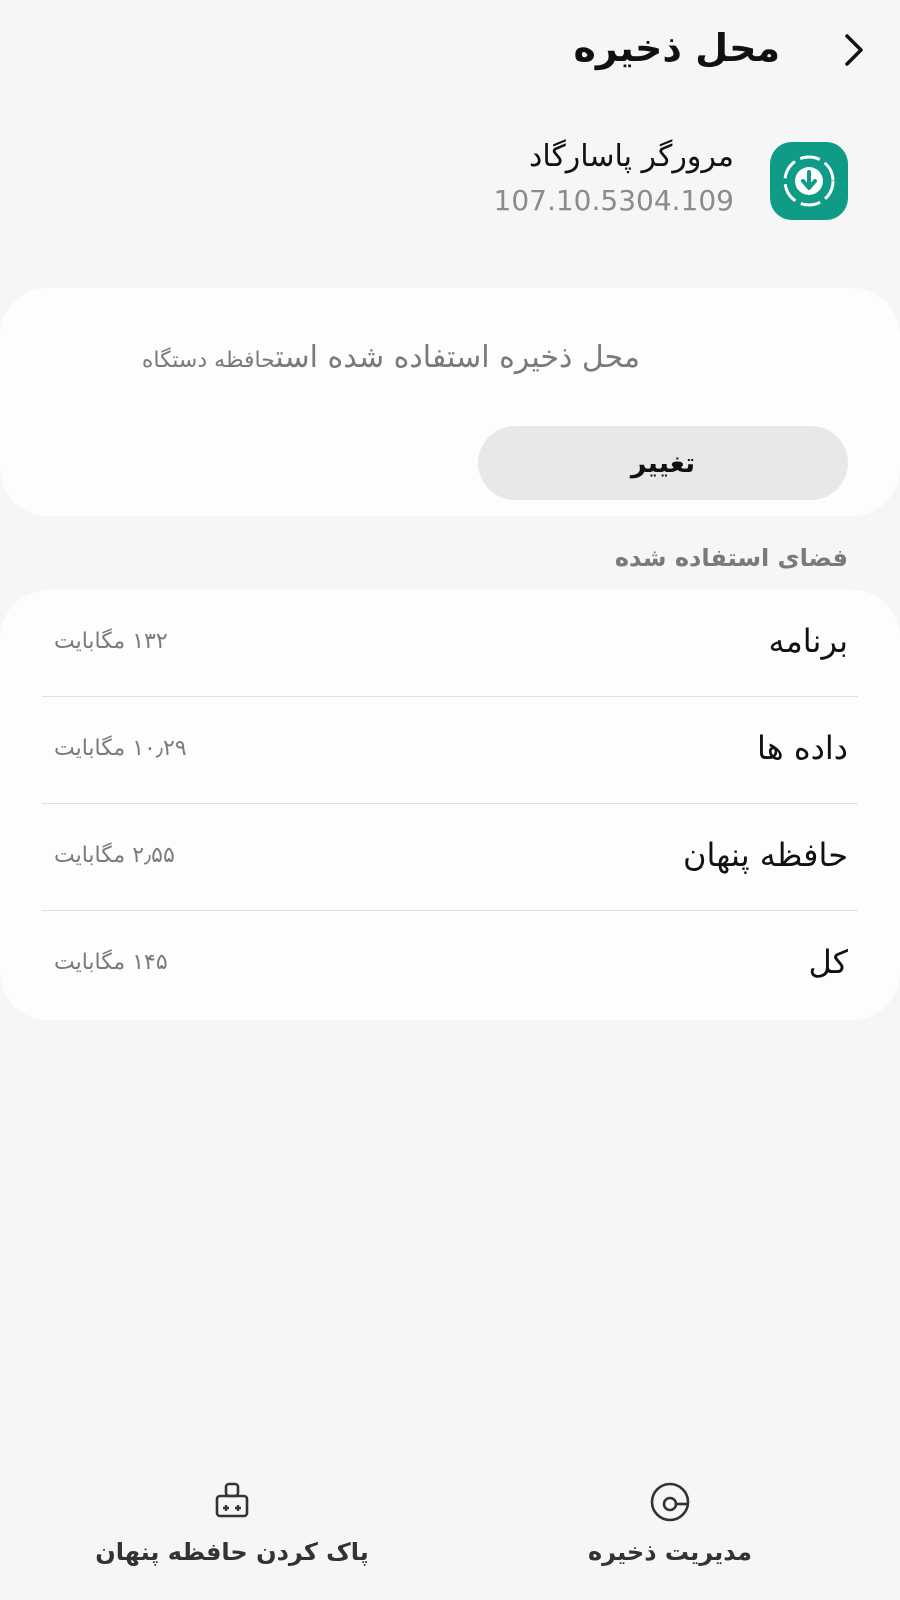 The width and height of the screenshot is (900, 1600). What do you see at coordinates (670, 1552) in the screenshot?
I see `manage-storage-label: مدیریت ذخیره` at bounding box center [670, 1552].